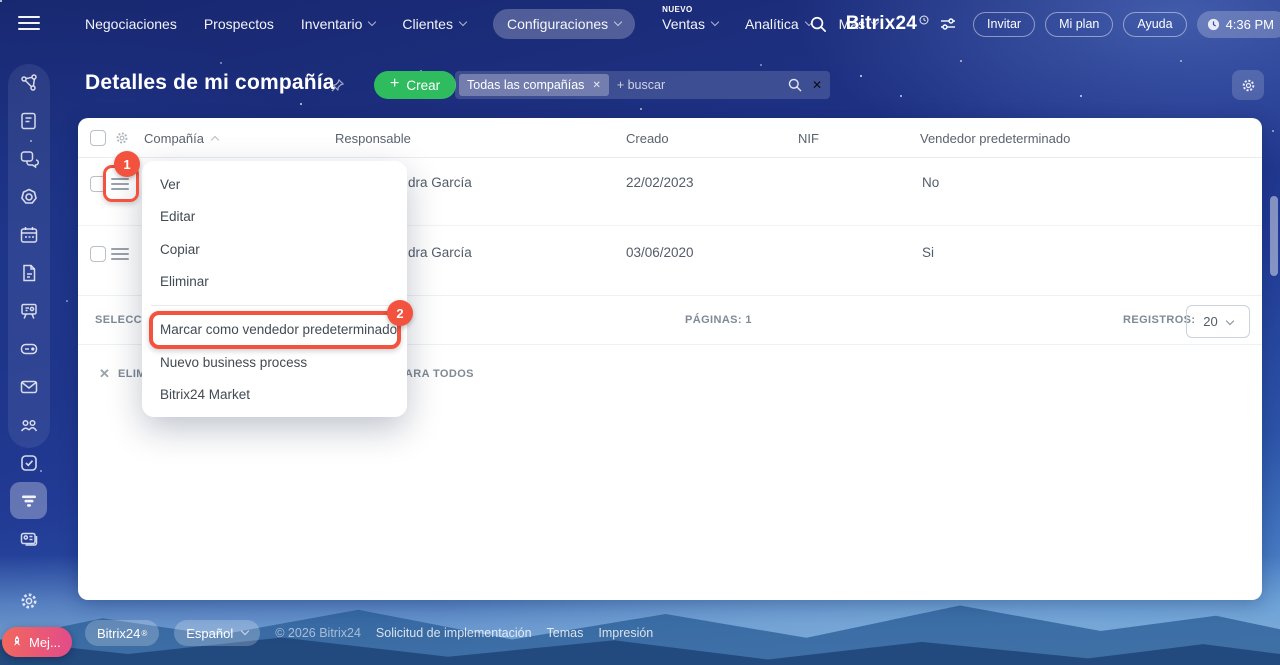 The width and height of the screenshot is (1280, 665). Describe the element at coordinates (120, 254) in the screenshot. I see `row-actions-menu-icon` at that location.